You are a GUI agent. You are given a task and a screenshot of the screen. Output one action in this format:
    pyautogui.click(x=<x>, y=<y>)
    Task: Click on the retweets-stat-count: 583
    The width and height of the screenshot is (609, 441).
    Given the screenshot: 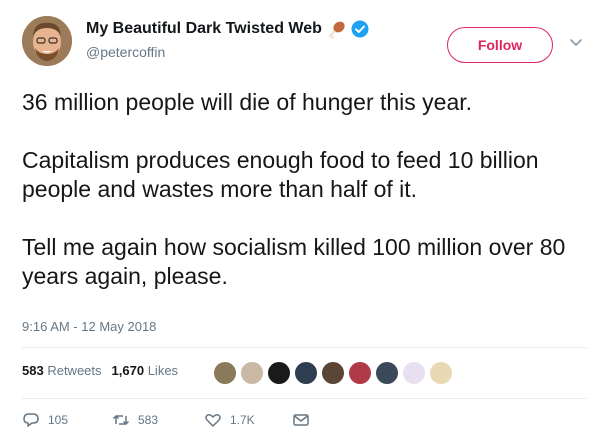 What is the action you would take?
    pyautogui.click(x=33, y=370)
    